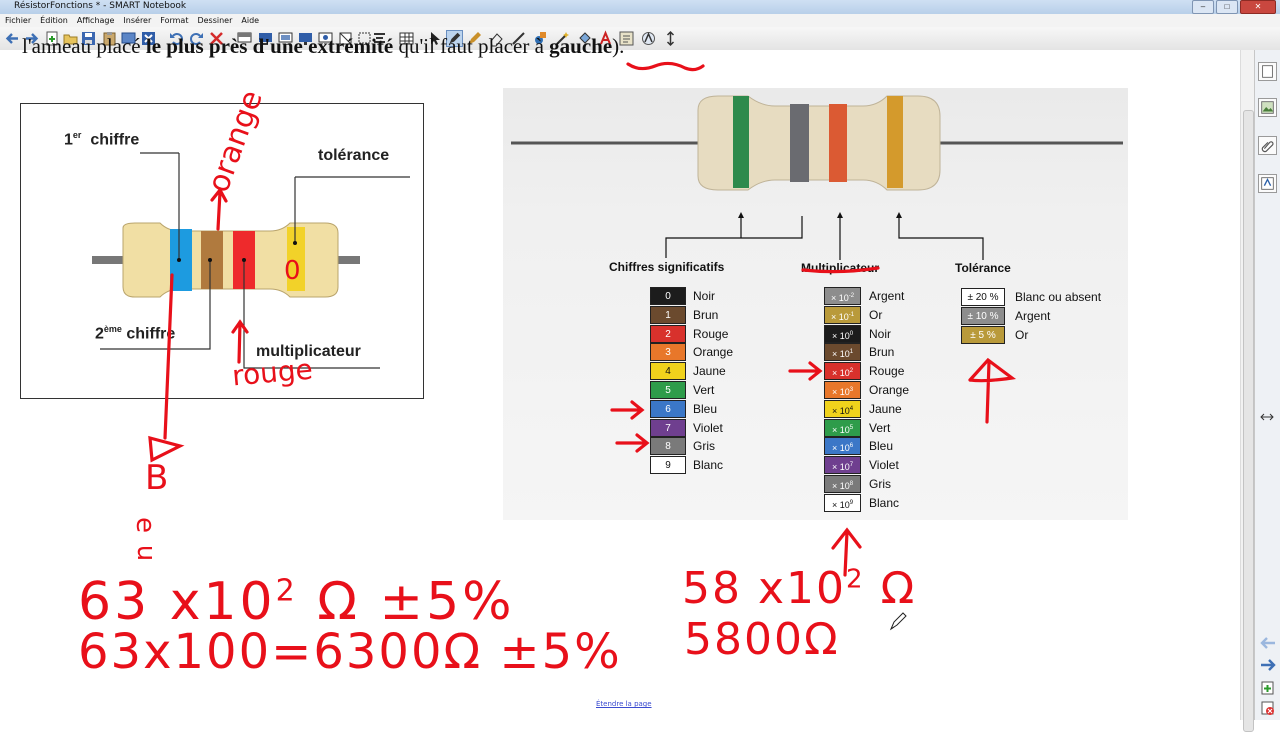 The height and width of the screenshot is (732, 1280). Describe the element at coordinates (805, 371) in the screenshot. I see `ink-arrow-rouge-mult` at that location.